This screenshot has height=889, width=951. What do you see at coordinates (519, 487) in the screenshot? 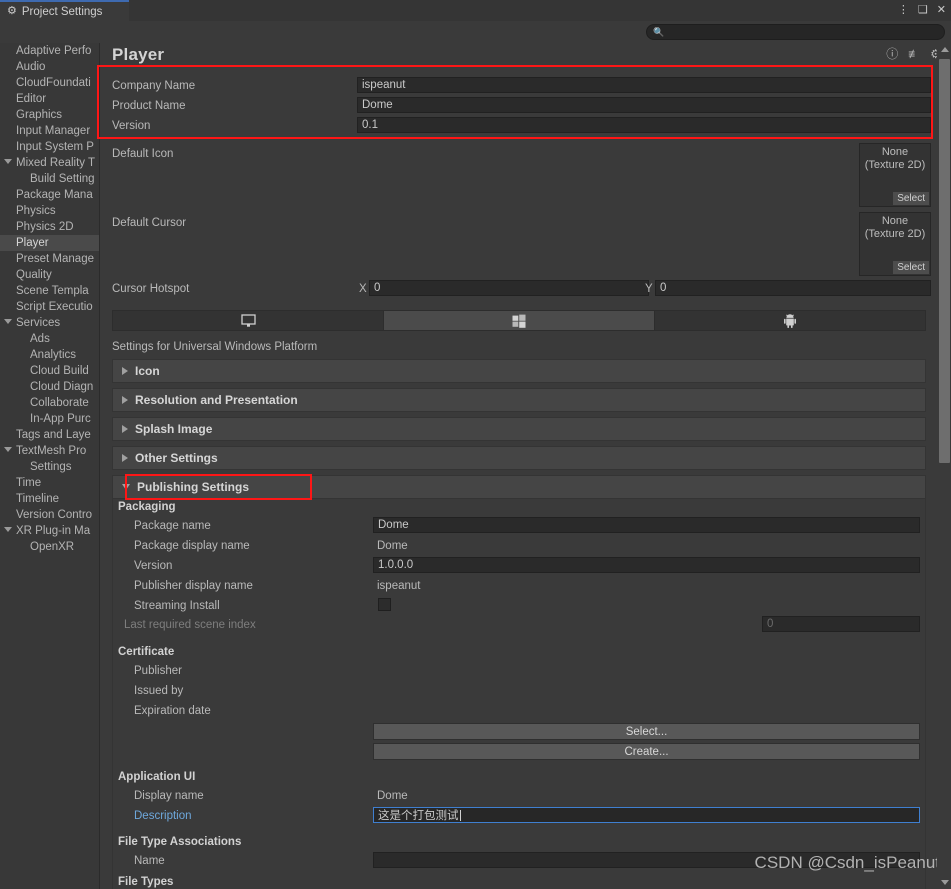
I see `foldout-publishing-settings: Publishing Settings` at bounding box center [519, 487].